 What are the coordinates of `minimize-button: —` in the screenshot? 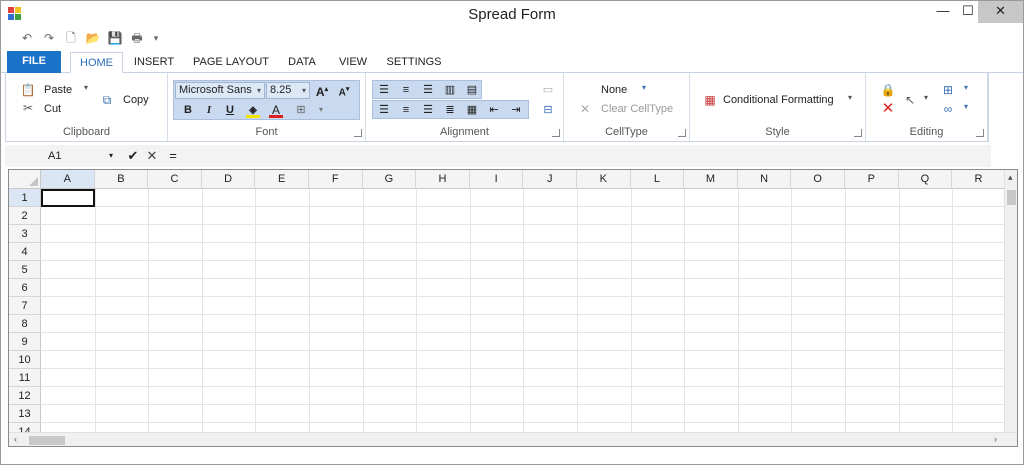 It's located at (943, 12).